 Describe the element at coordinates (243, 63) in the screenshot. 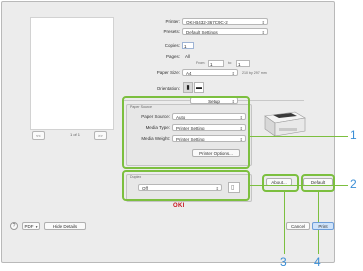

I see `pages-to-field: 1` at that location.